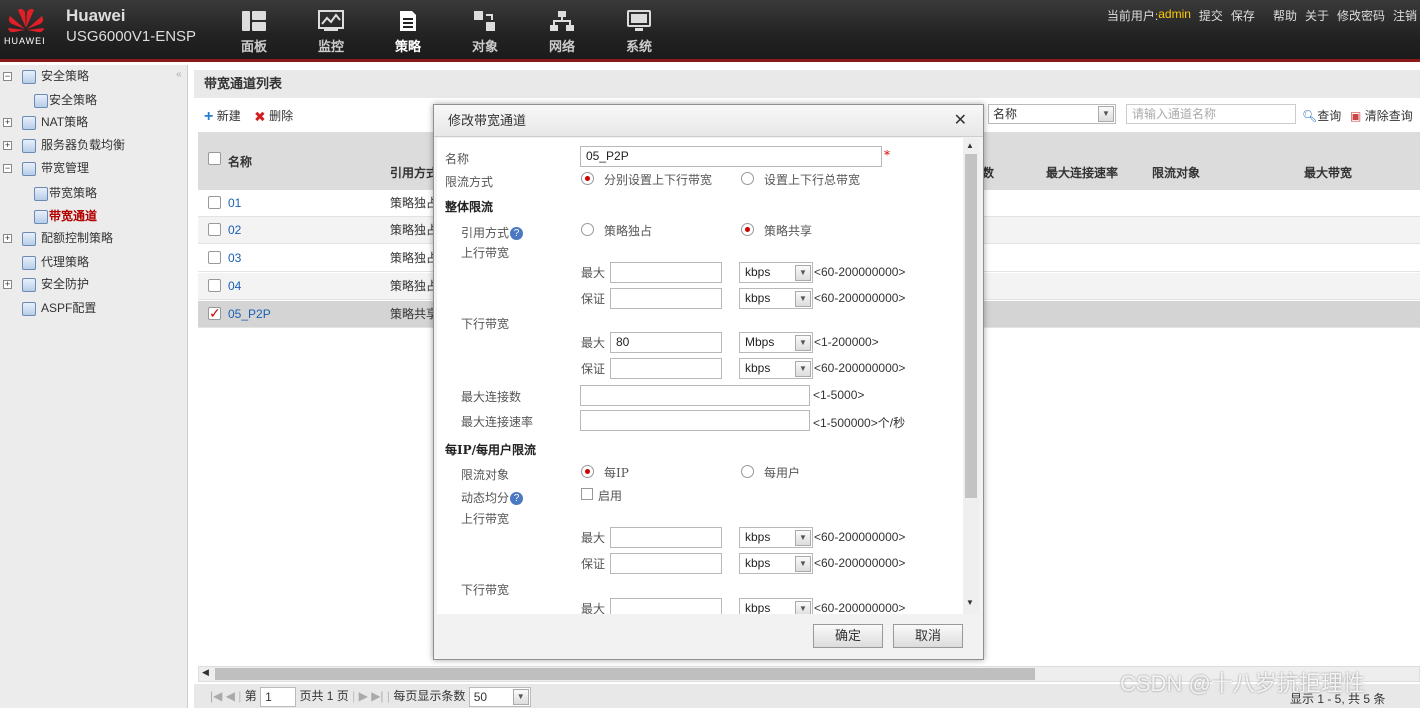  What do you see at coordinates (747, 471) in the screenshot?
I see `limit-peruser-radio` at bounding box center [747, 471].